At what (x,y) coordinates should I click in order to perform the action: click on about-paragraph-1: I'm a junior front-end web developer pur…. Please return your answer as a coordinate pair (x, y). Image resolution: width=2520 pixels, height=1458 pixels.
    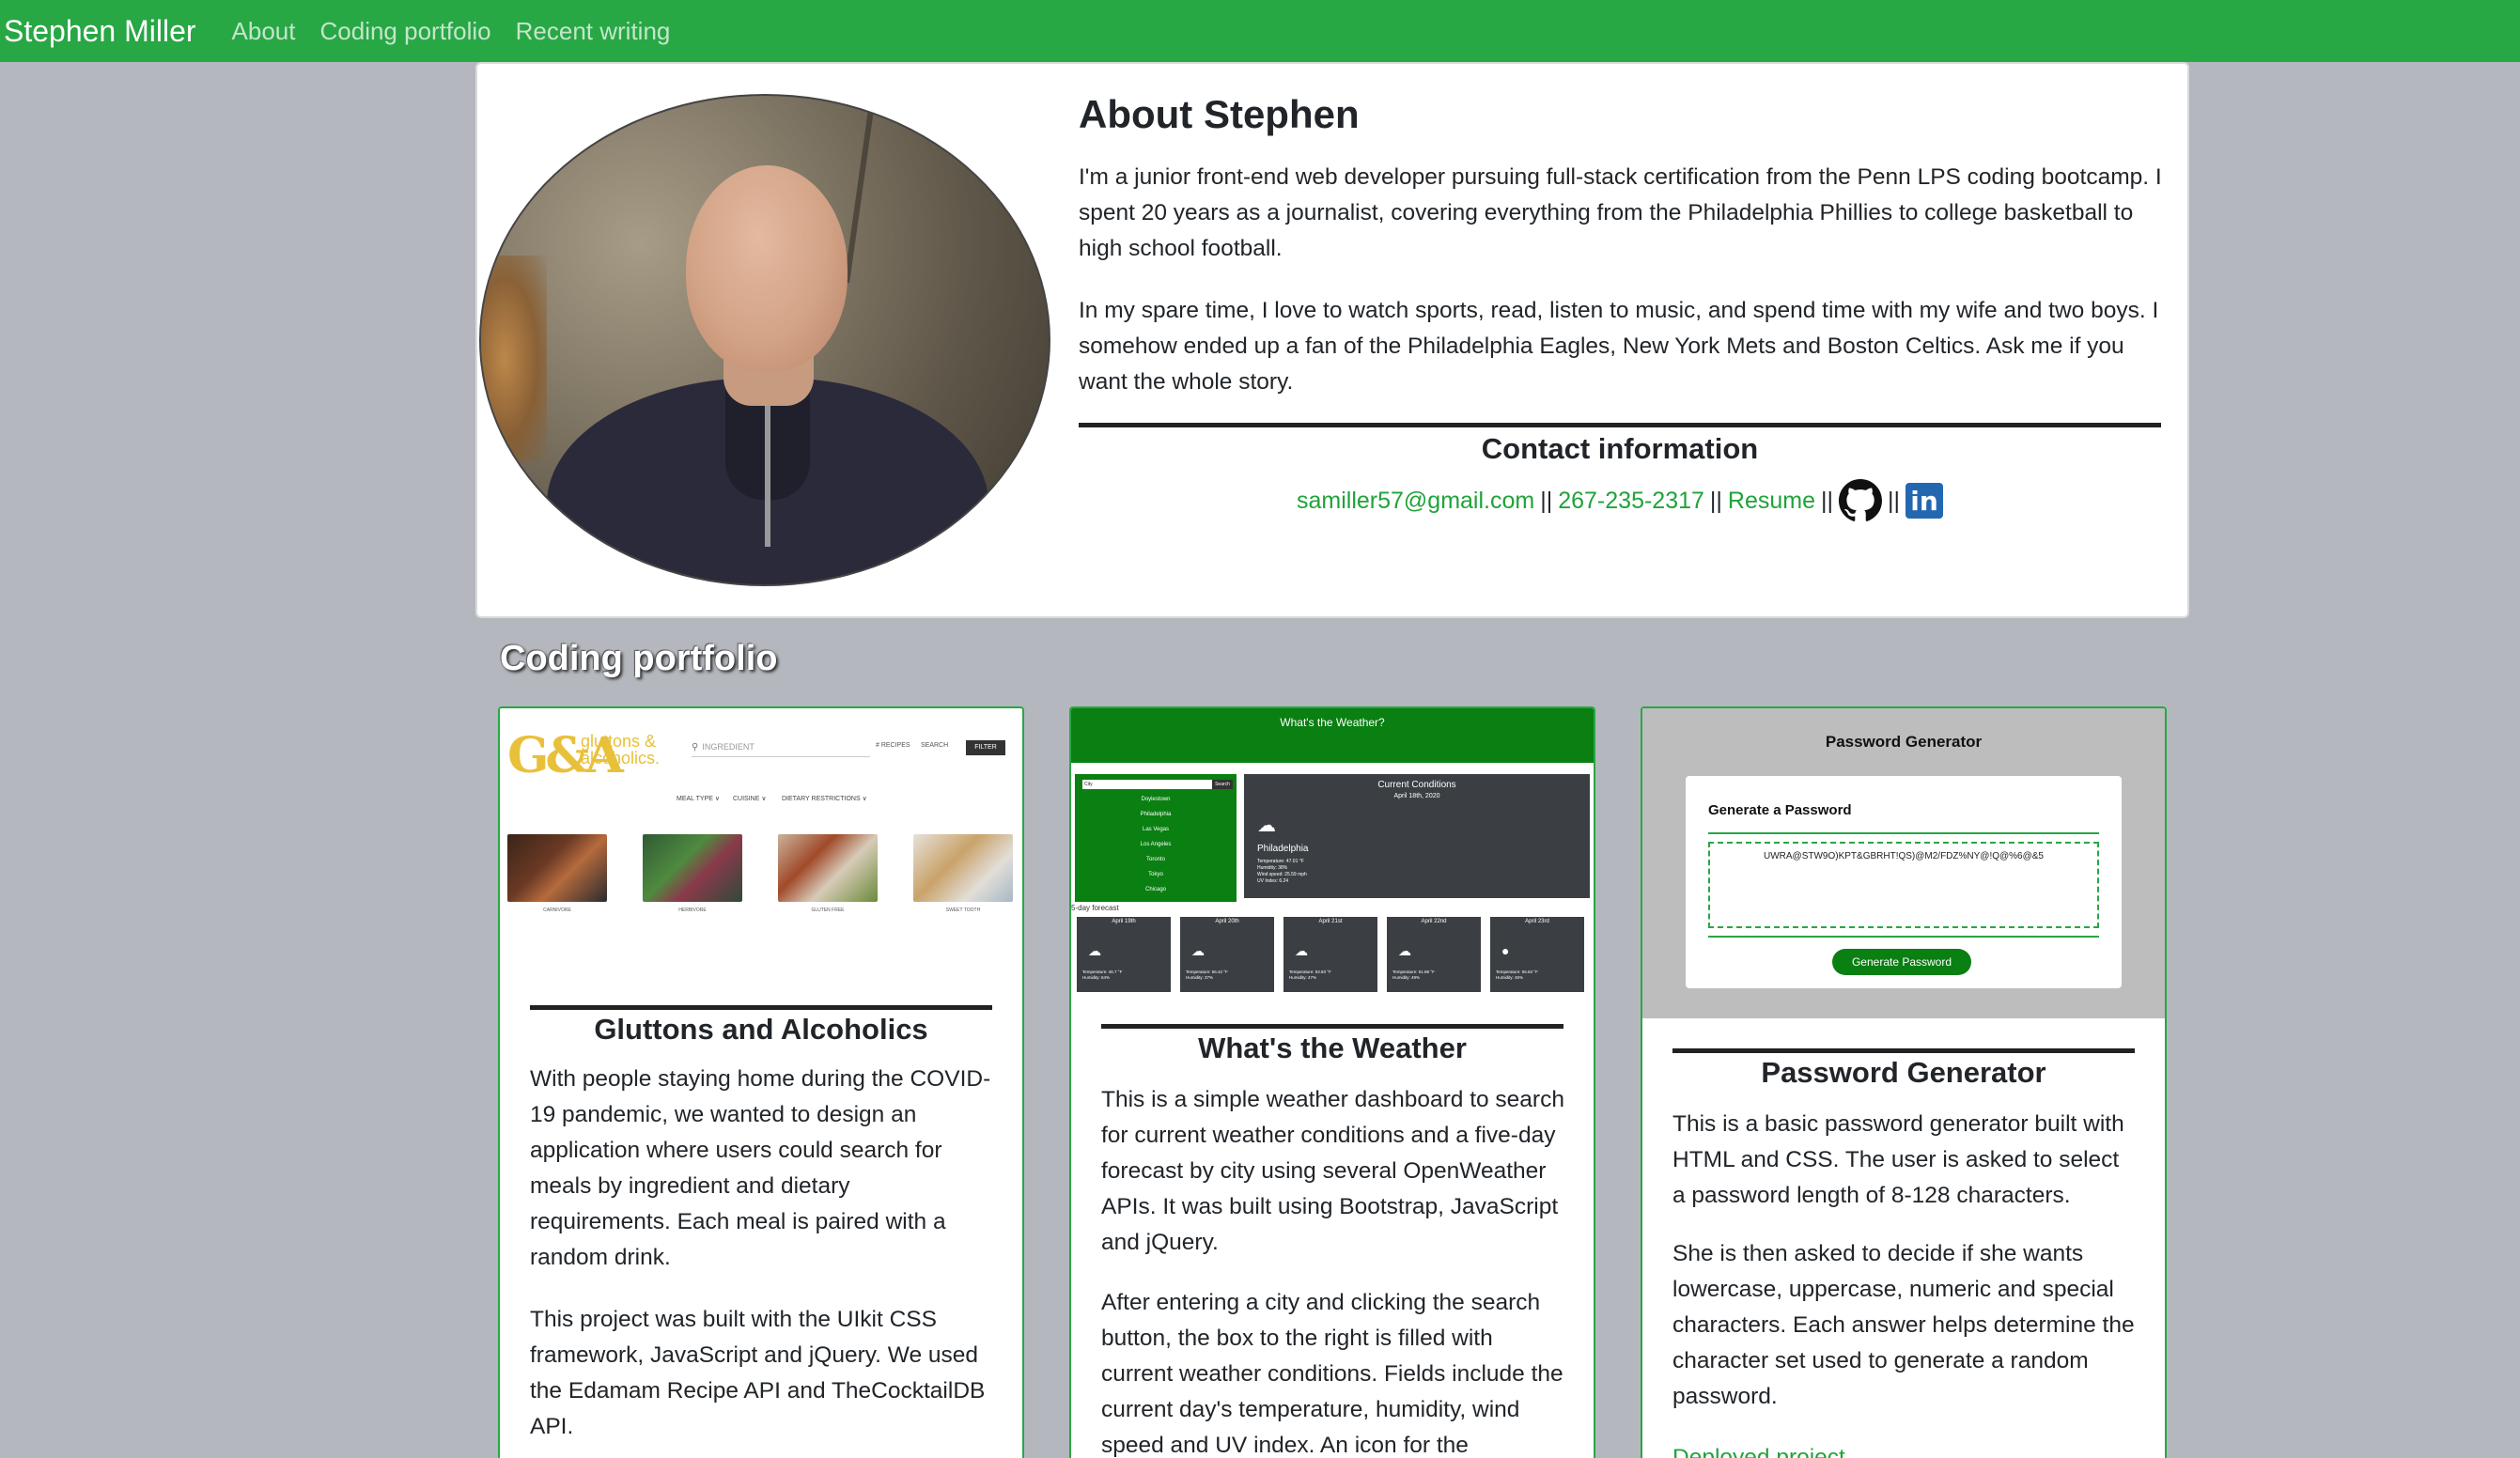
    Looking at the image, I should click on (1620, 212).